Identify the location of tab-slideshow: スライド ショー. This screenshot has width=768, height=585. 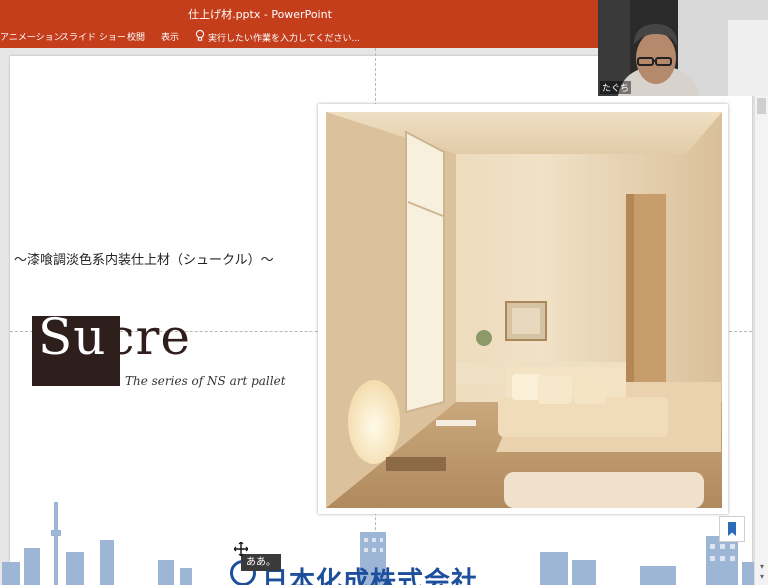
(93, 36).